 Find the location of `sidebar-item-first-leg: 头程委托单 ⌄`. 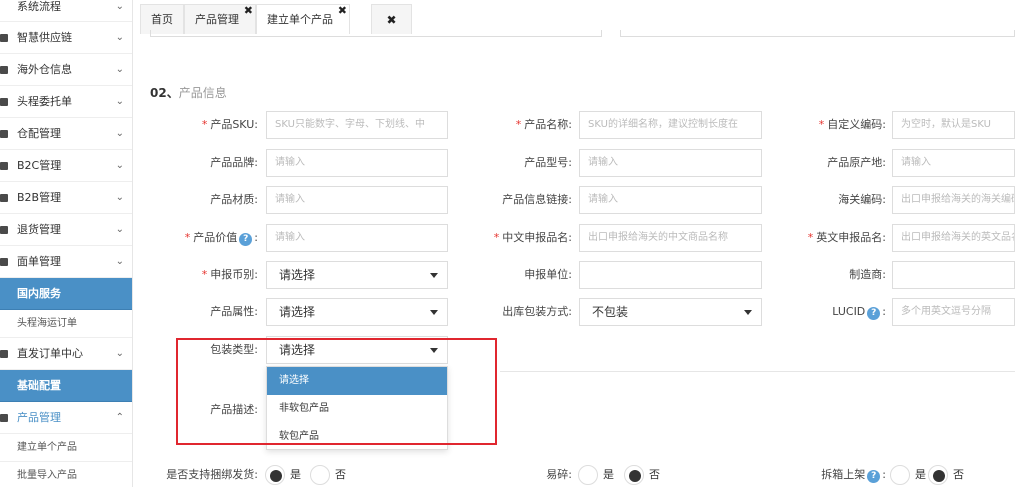

sidebar-item-first-leg: 头程委托单 ⌄ is located at coordinates (66, 102).